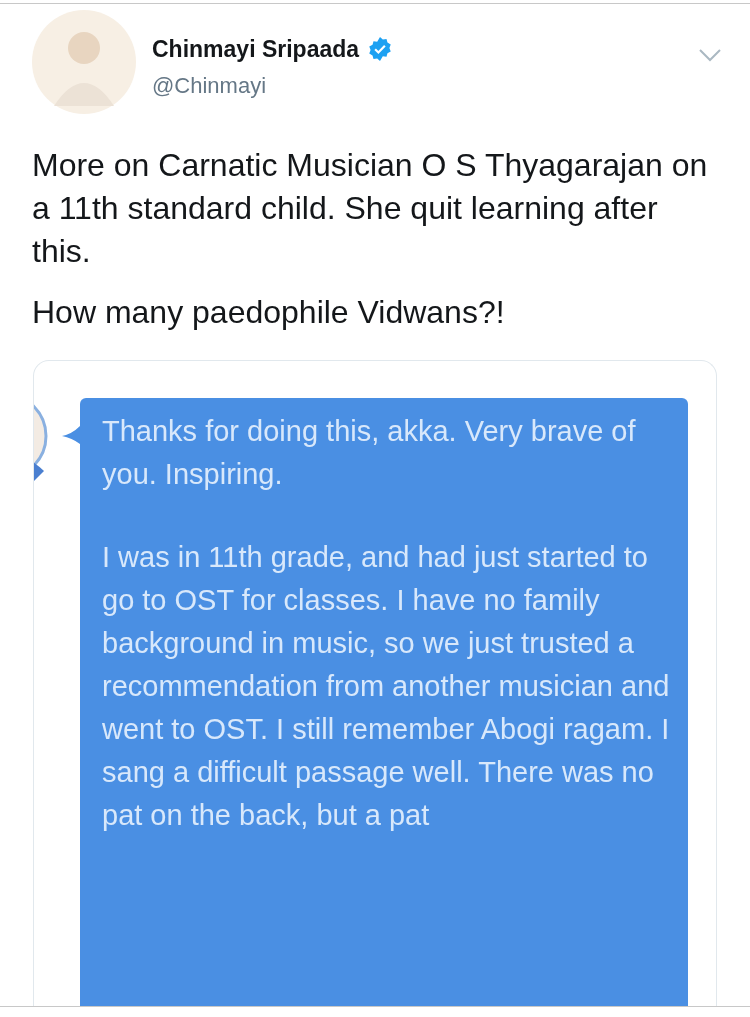 This screenshot has height=1017, width=750. What do you see at coordinates (269, 312) in the screenshot?
I see `tweet-text: How many paedophile Vidwans?!` at bounding box center [269, 312].